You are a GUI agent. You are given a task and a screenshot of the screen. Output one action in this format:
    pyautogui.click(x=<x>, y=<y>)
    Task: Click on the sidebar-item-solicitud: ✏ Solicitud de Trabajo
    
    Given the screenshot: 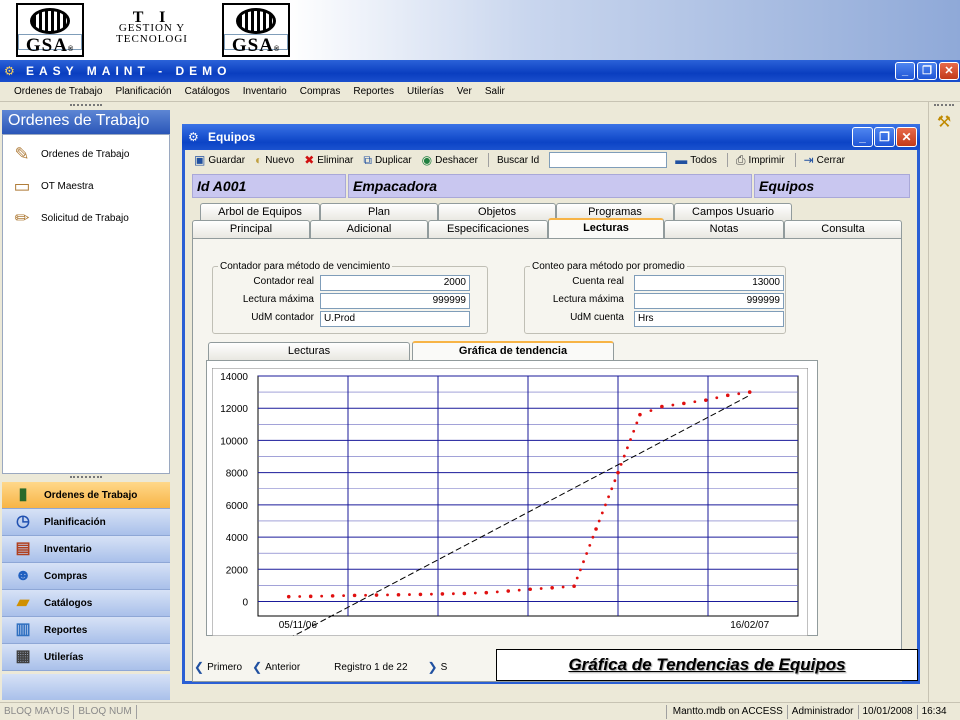 What is the action you would take?
    pyautogui.click(x=86, y=215)
    